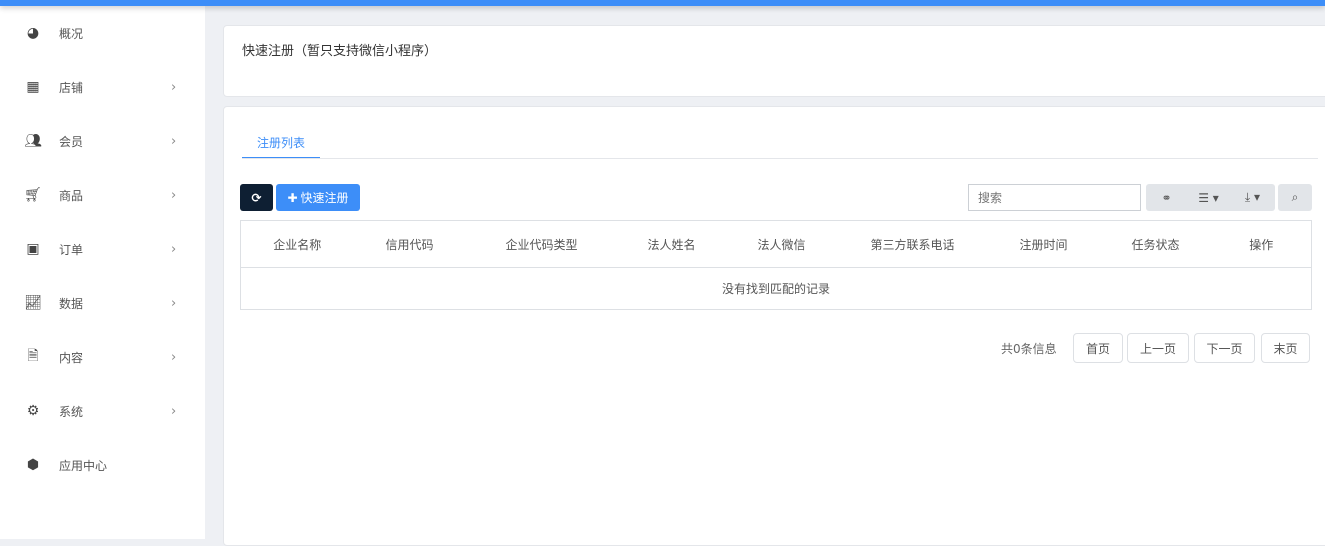 The image size is (1325, 546). Describe the element at coordinates (102, 465) in the screenshot. I see `sidebar-item-apps: ⬢ 应用中心` at that location.